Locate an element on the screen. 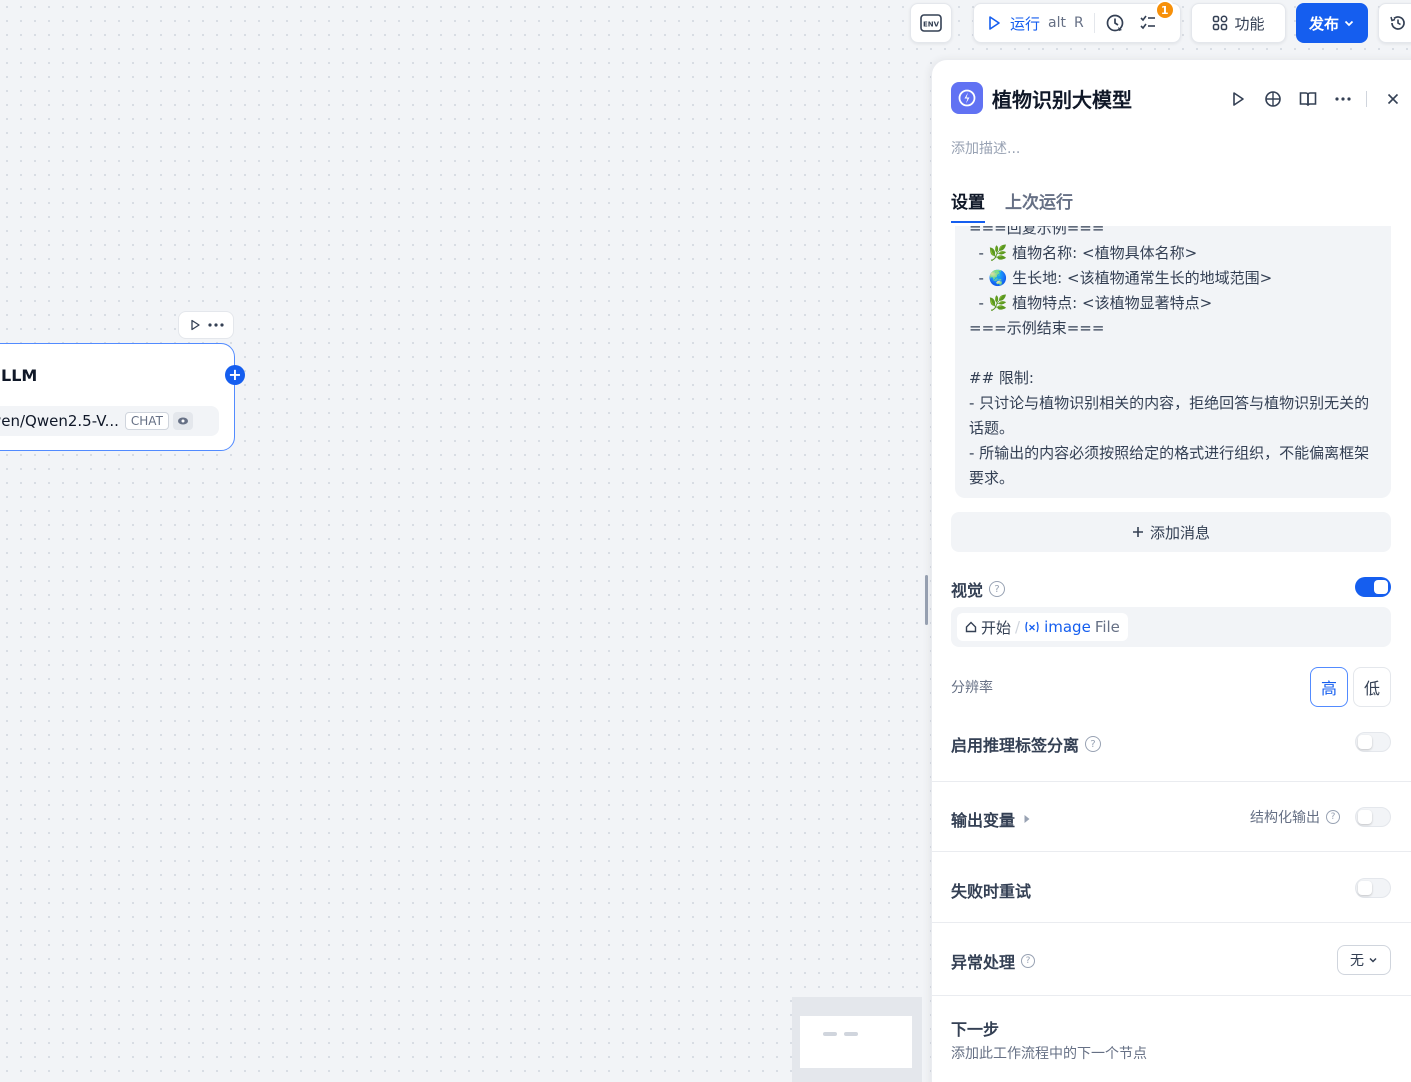 This screenshot has width=1411, height=1082. env-icon: ENV is located at coordinates (931, 23).